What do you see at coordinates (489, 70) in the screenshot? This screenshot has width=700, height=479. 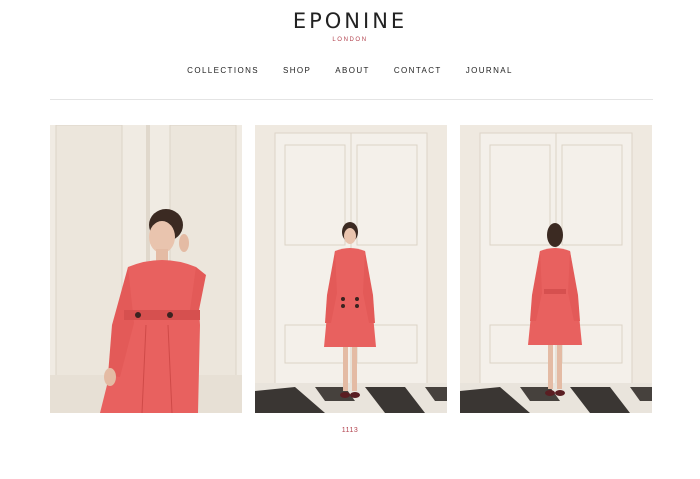 I see `nav-item-journal: JOURNAL` at bounding box center [489, 70].